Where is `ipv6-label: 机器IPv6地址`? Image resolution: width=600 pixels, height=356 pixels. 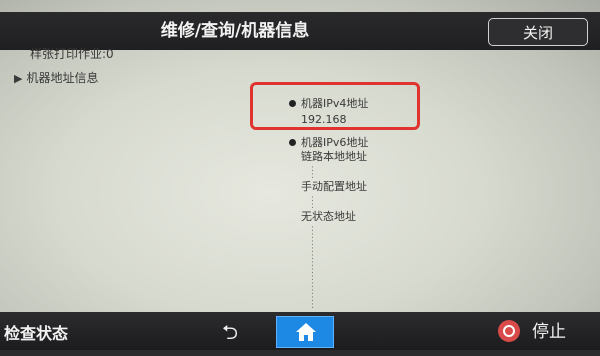 ipv6-label: 机器IPv6地址 is located at coordinates (328, 142).